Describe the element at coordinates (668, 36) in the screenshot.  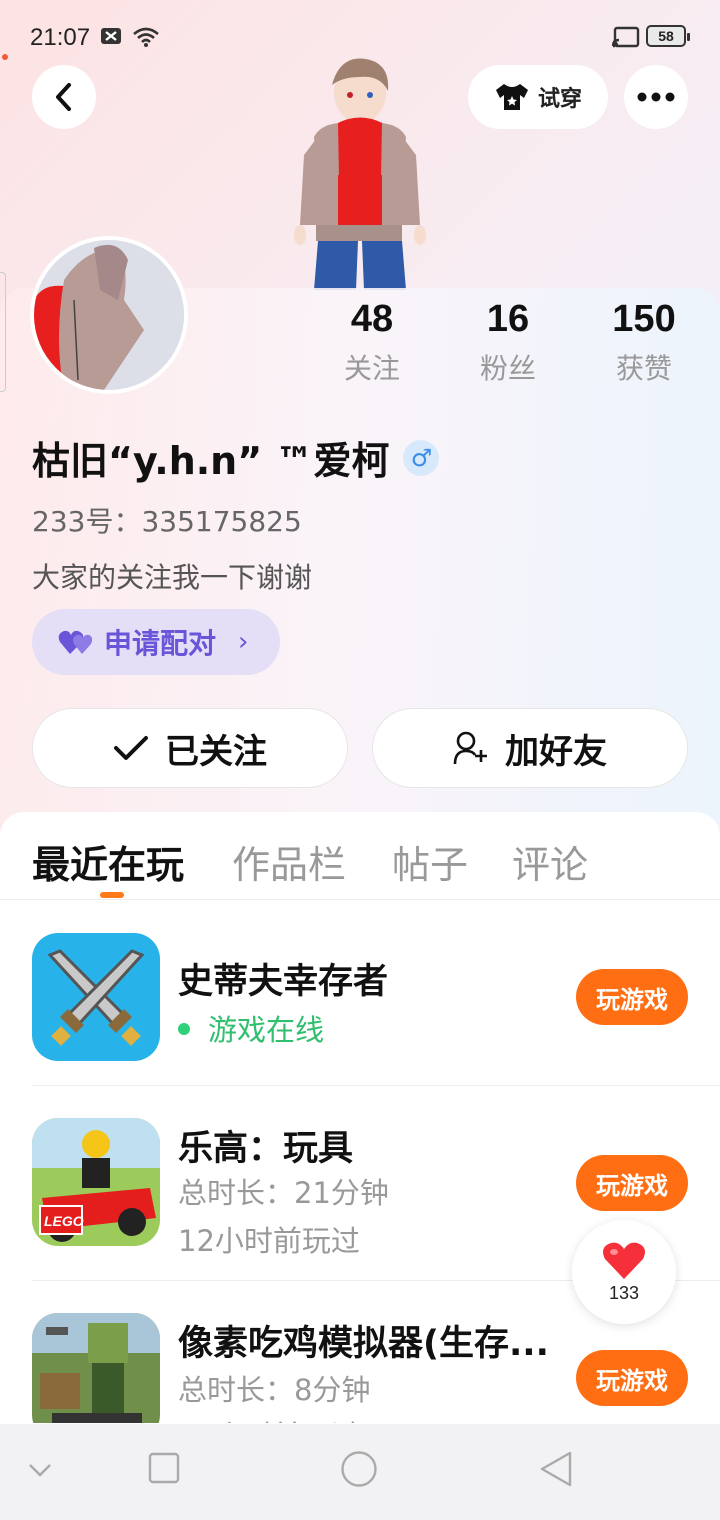
I see `battery-indicator: 58` at that location.